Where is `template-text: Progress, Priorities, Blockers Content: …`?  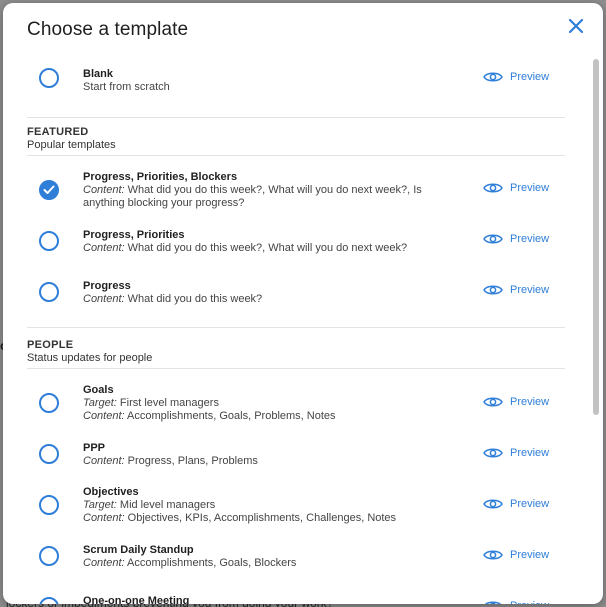 template-text: Progress, Priorities, Blockers Content: … is located at coordinates (273, 190).